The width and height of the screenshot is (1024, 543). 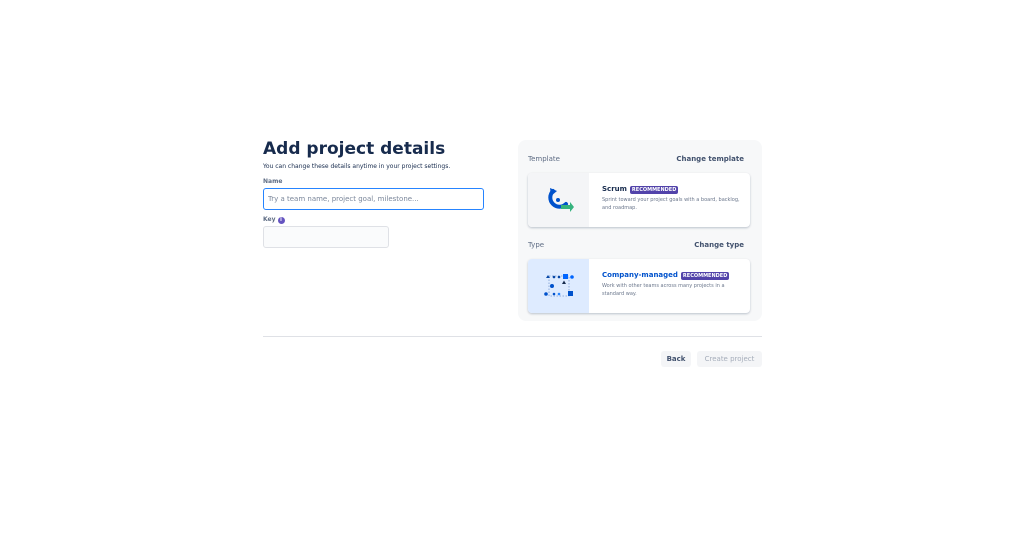 I want to click on template-label: Template, so click(x=544, y=159).